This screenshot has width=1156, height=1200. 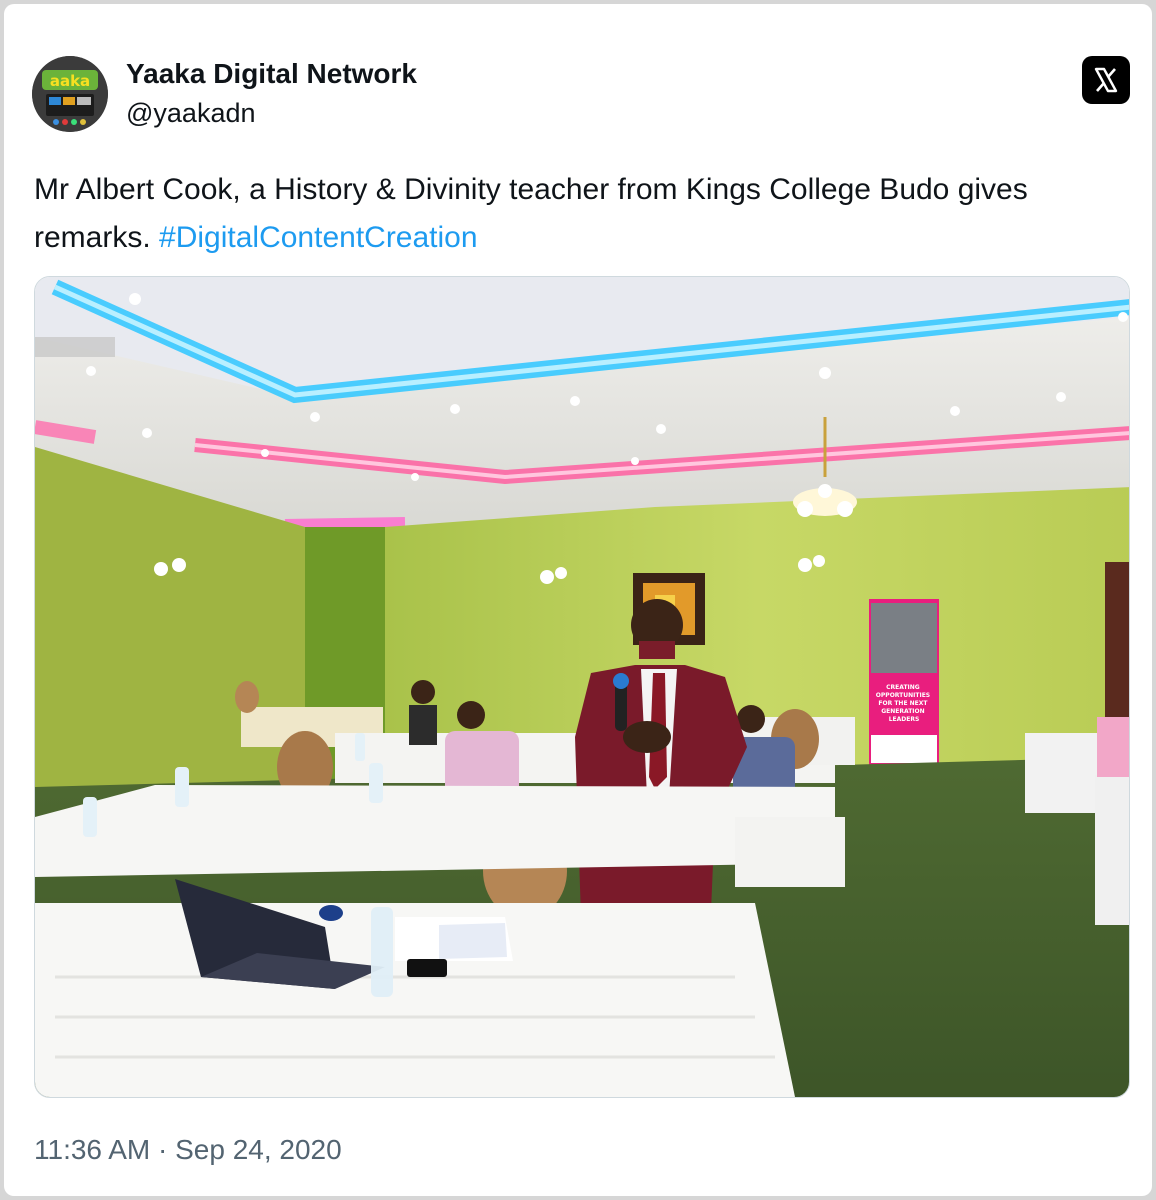 I want to click on author-display-name: Yaaka Digital Network, so click(x=271, y=74).